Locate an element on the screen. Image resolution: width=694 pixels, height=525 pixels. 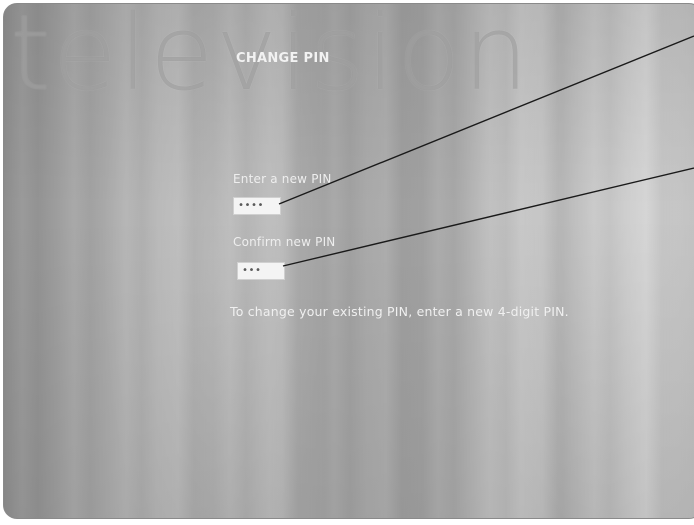
new-pin-label: Enter a new PIN is located at coordinates (282, 179).